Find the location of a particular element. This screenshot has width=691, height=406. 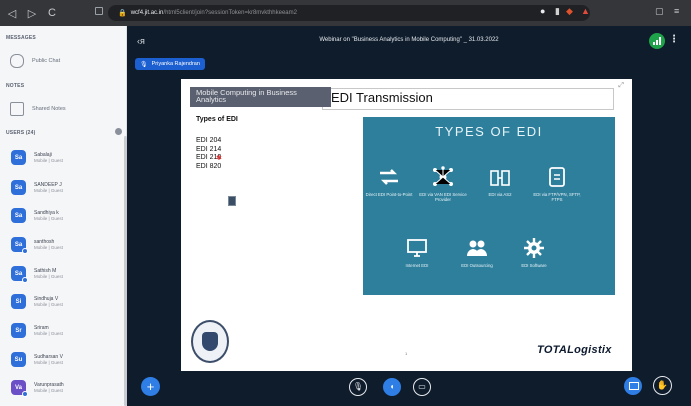

profile-menu-icon: ≡ is located at coordinates (676, 11).